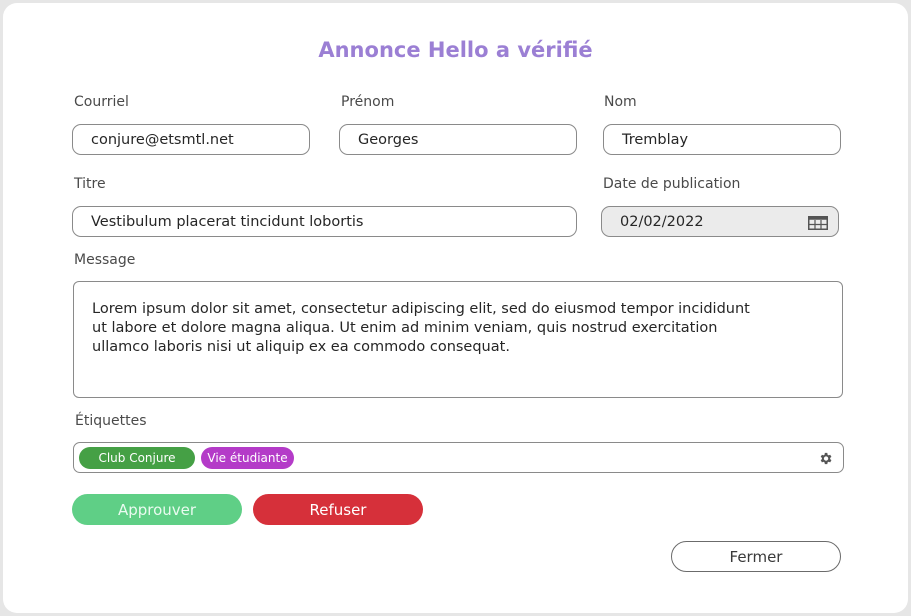  I want to click on tag-club-conjure: Club Conjure, so click(137, 458).